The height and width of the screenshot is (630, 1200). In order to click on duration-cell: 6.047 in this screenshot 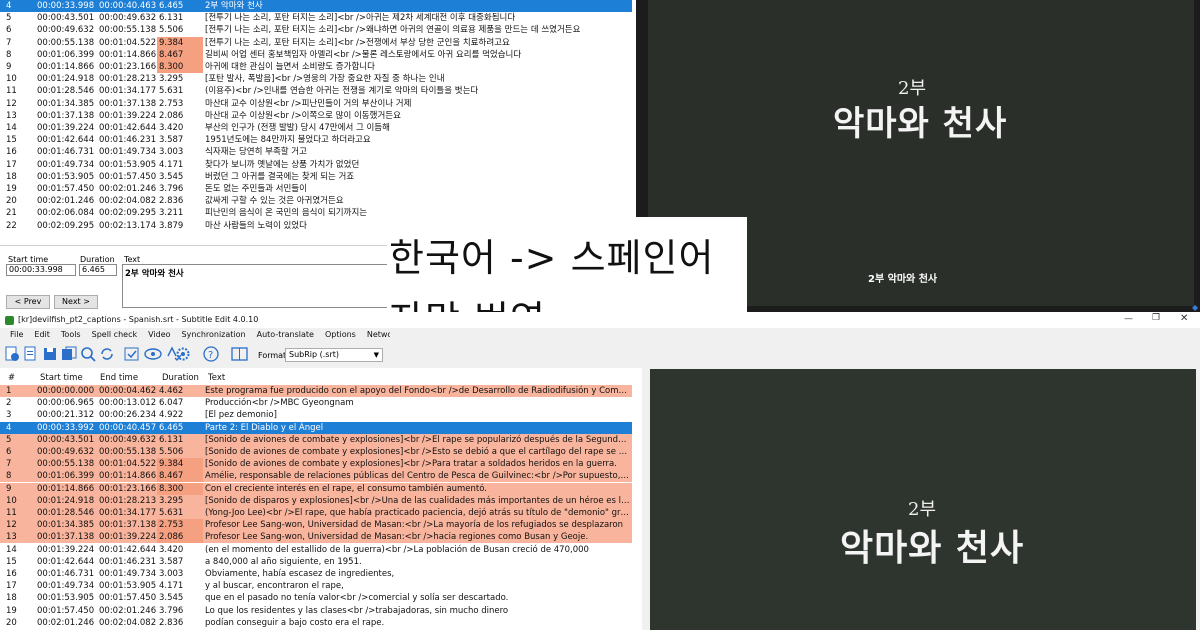, I will do `click(171, 403)`.